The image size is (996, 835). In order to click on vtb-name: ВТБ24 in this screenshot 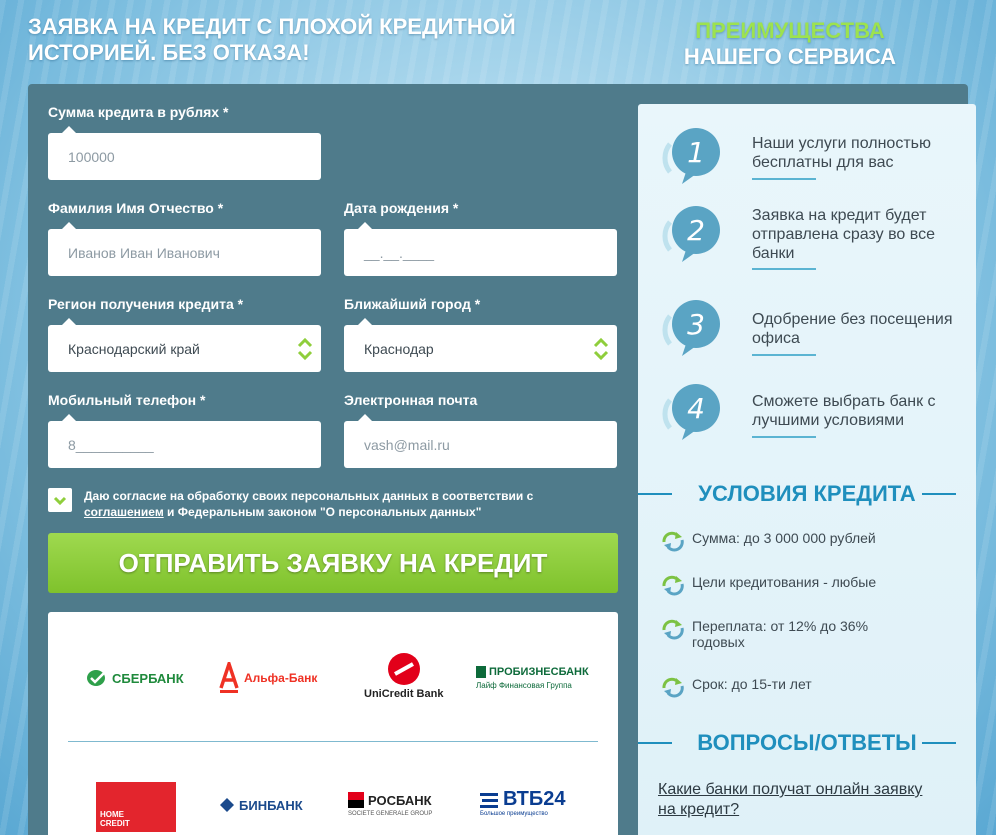, I will do `click(534, 799)`.